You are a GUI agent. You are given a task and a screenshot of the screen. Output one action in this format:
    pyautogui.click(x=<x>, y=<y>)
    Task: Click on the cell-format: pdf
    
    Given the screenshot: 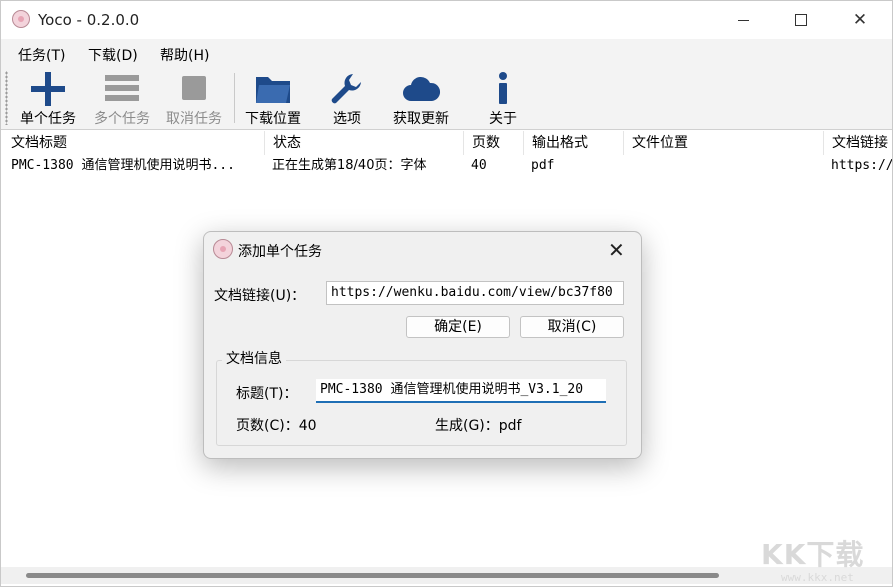 What is the action you would take?
    pyautogui.click(x=543, y=165)
    